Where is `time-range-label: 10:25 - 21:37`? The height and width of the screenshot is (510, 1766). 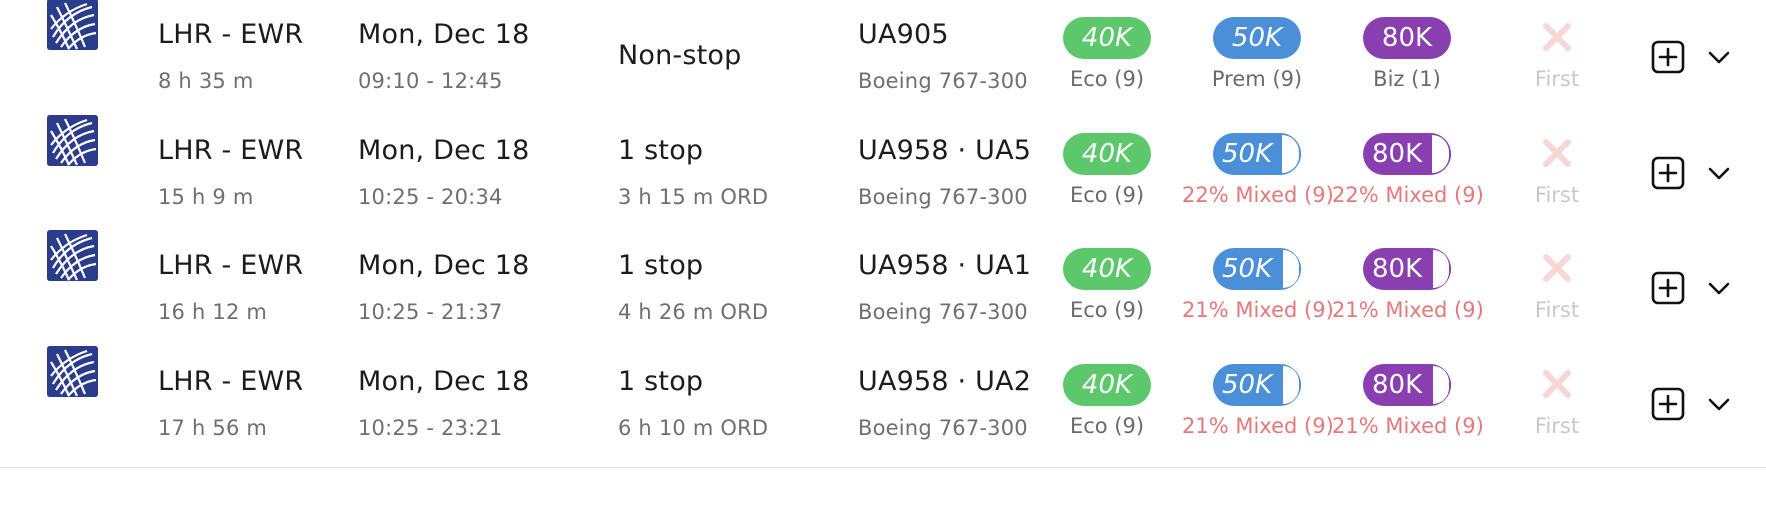
time-range-label: 10:25 - 21:37 is located at coordinates (430, 312).